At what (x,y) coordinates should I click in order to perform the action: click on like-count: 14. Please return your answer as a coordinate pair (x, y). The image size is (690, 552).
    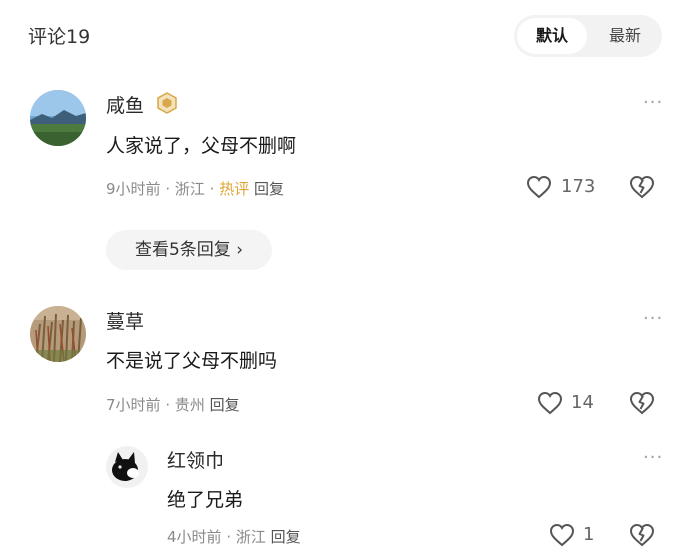
    Looking at the image, I should click on (582, 402).